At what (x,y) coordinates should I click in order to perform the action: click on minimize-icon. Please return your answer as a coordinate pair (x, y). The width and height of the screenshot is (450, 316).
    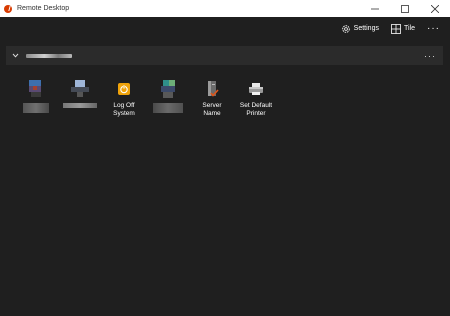
    Looking at the image, I should click on (375, 8).